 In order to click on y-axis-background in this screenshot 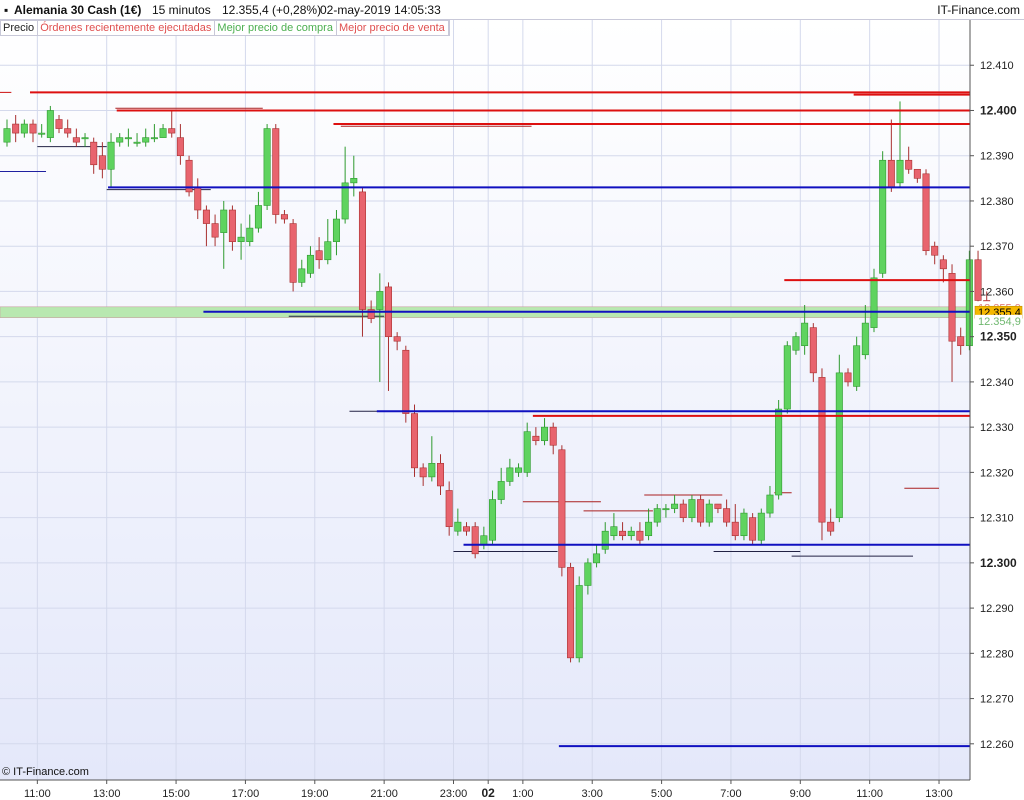, I will do `click(997, 400)`.